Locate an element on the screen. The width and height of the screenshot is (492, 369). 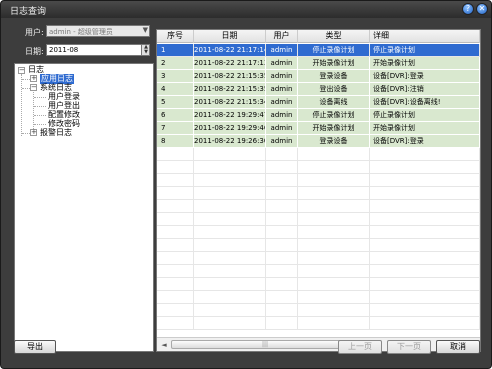
column-header-user: 用户 is located at coordinates (282, 36).